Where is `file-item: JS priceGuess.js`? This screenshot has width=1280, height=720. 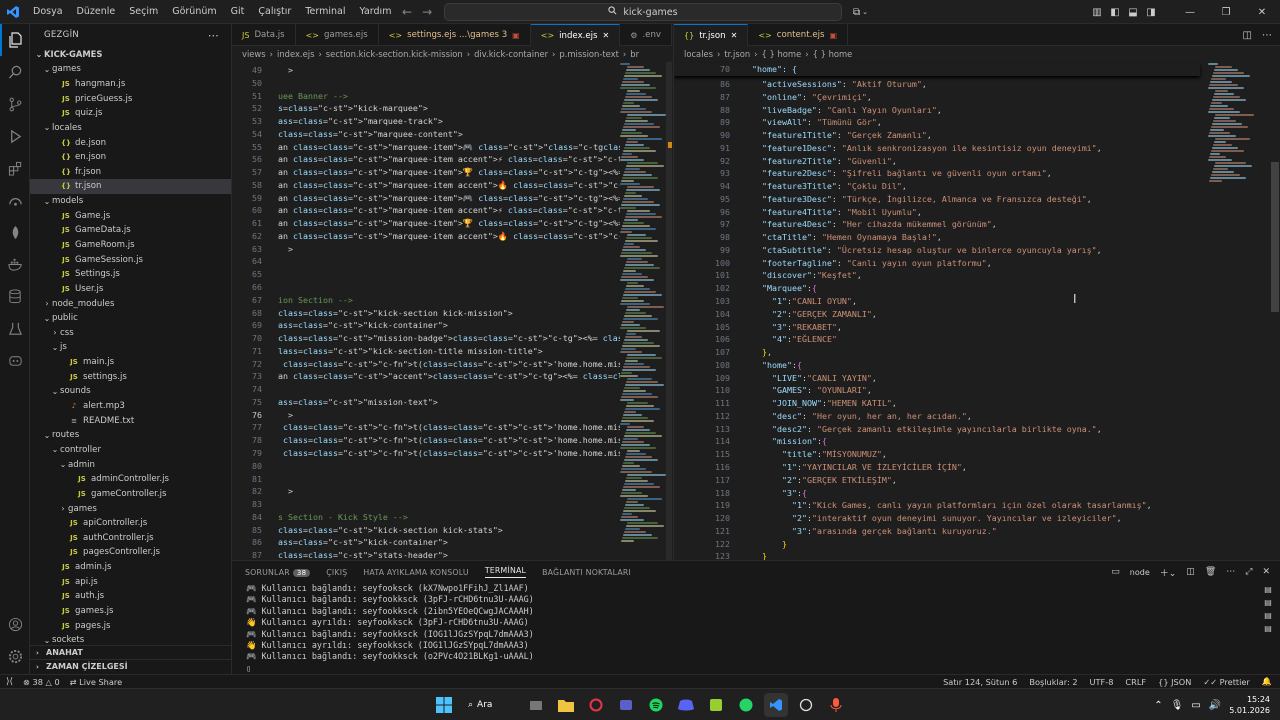
file-item: JS priceGuess.js is located at coordinates (130, 98).